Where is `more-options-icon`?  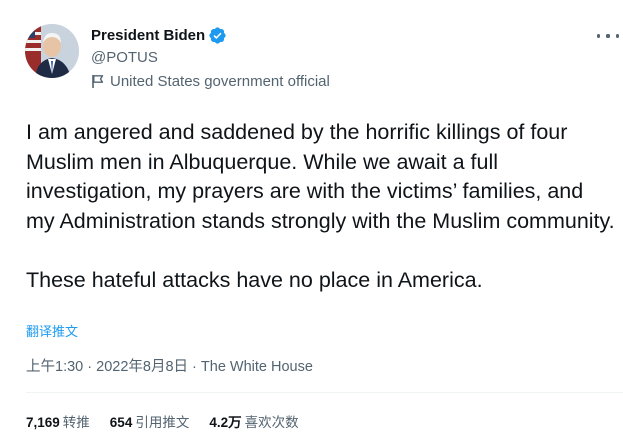
more-options-icon is located at coordinates (608, 36).